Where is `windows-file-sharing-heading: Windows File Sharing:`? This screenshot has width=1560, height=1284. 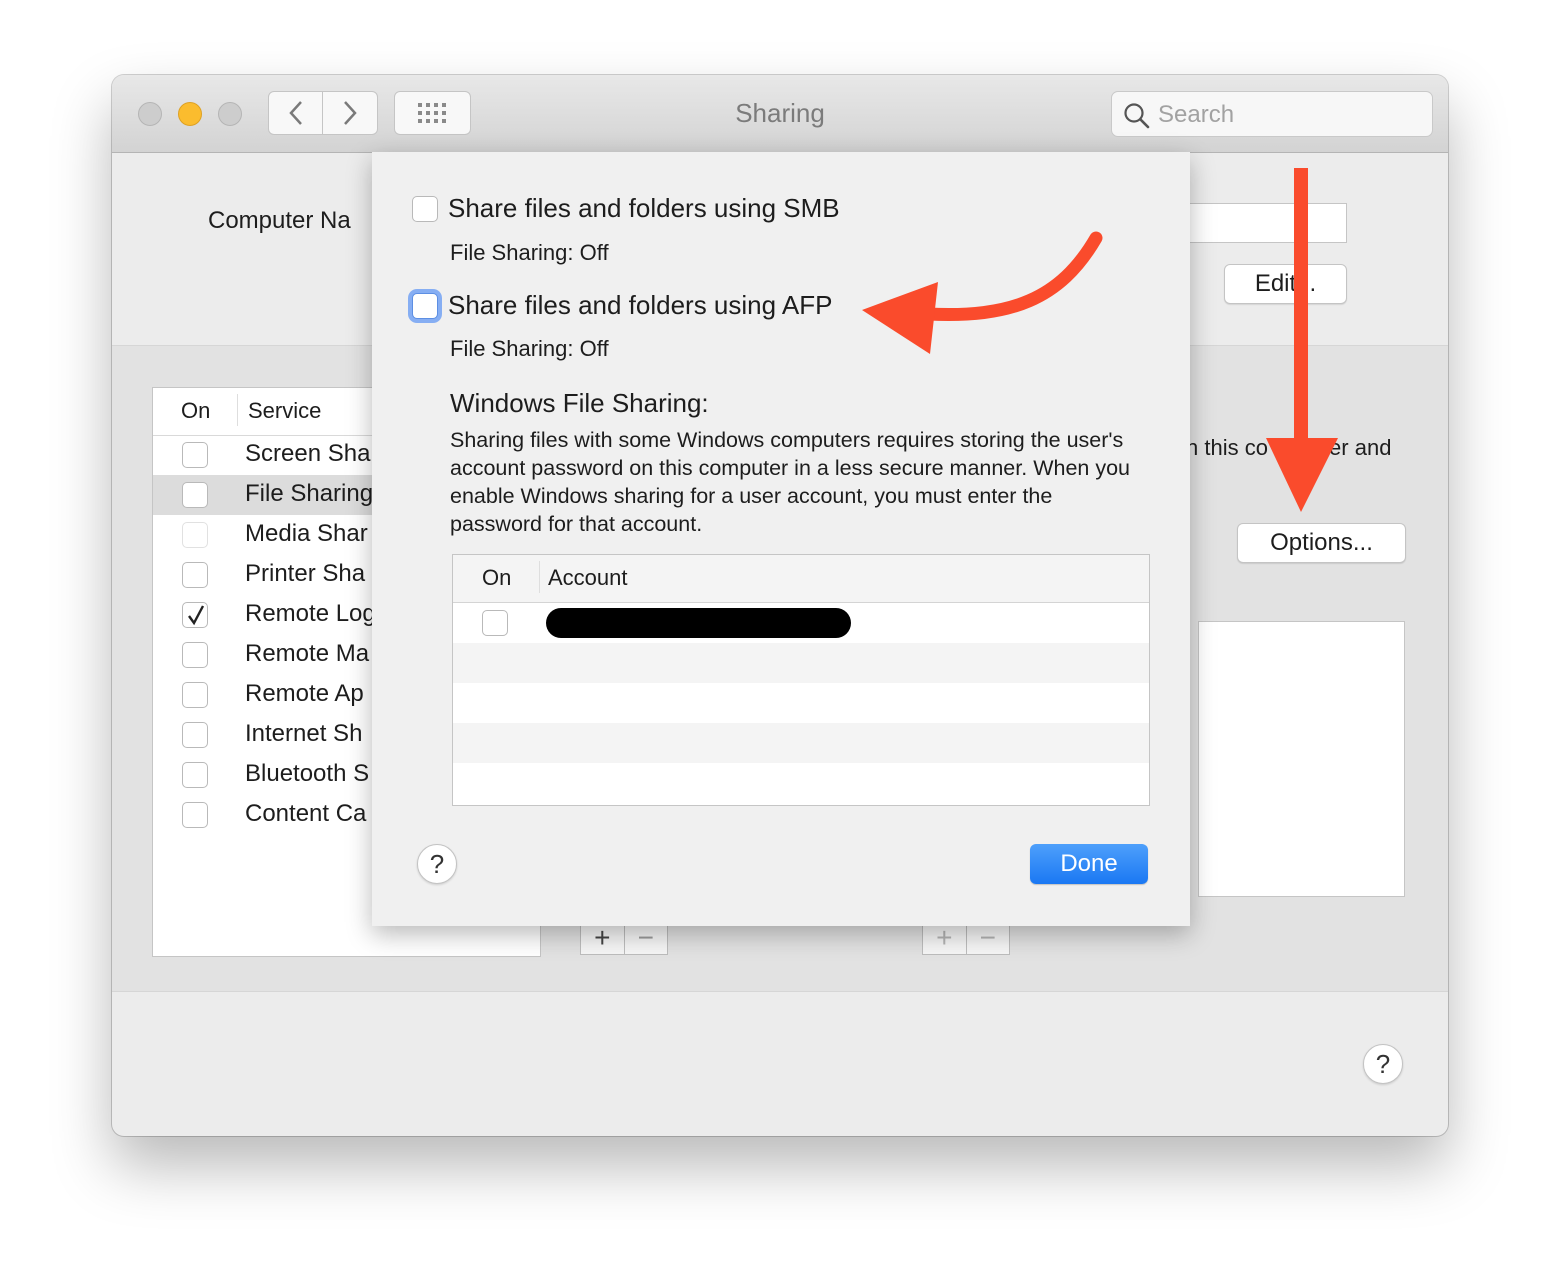
windows-file-sharing-heading: Windows File Sharing: is located at coordinates (579, 403).